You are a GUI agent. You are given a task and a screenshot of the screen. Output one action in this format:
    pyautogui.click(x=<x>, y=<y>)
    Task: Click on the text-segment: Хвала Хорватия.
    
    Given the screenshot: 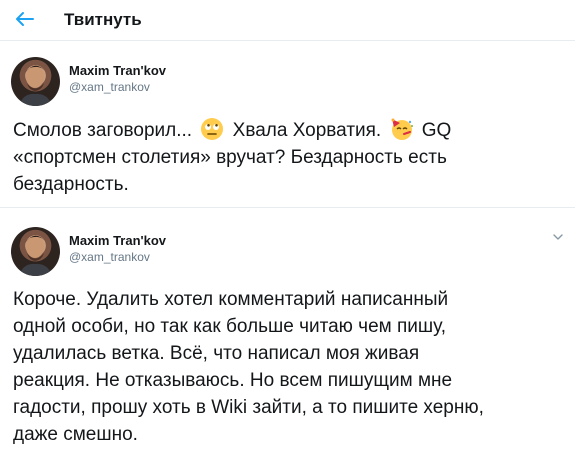 What is the action you would take?
    pyautogui.click(x=307, y=130)
    